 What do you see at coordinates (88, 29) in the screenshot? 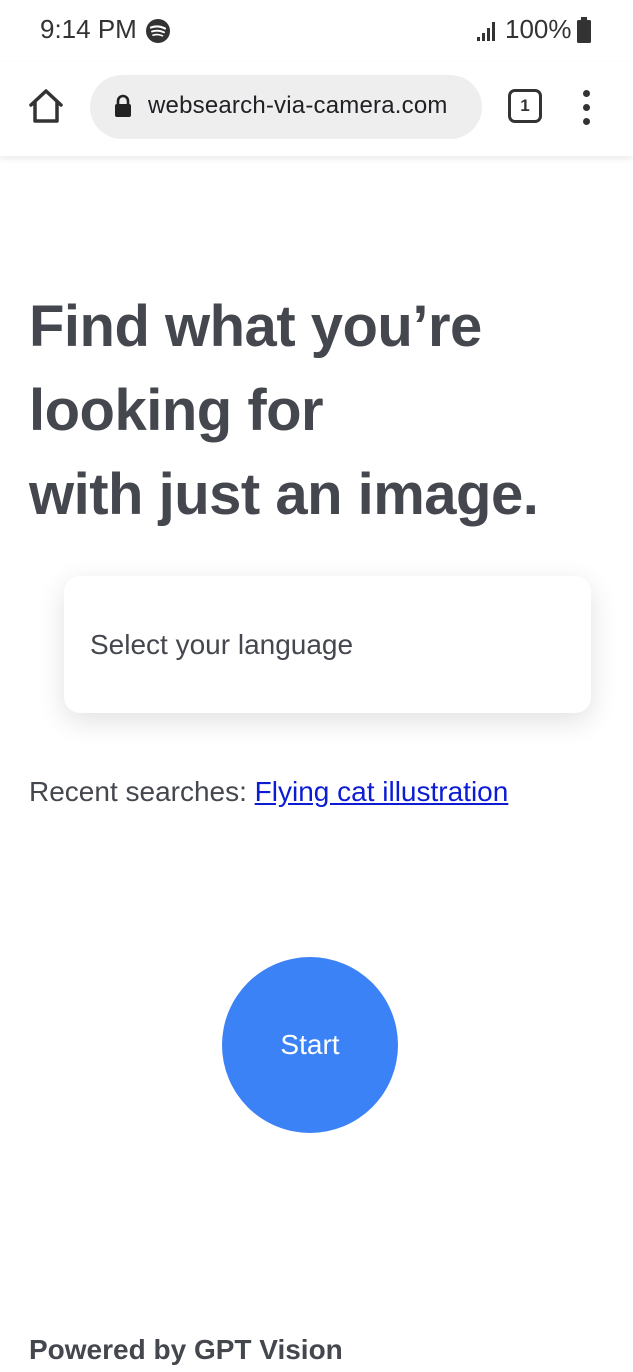
I see `status-time: 9:14 PM` at bounding box center [88, 29].